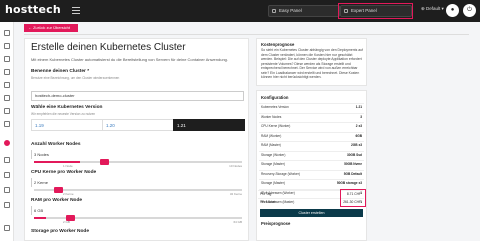 This screenshot has width=480, height=241. What do you see at coordinates (57, 162) in the screenshot?
I see `worker-nodes-fill` at bounding box center [57, 162].